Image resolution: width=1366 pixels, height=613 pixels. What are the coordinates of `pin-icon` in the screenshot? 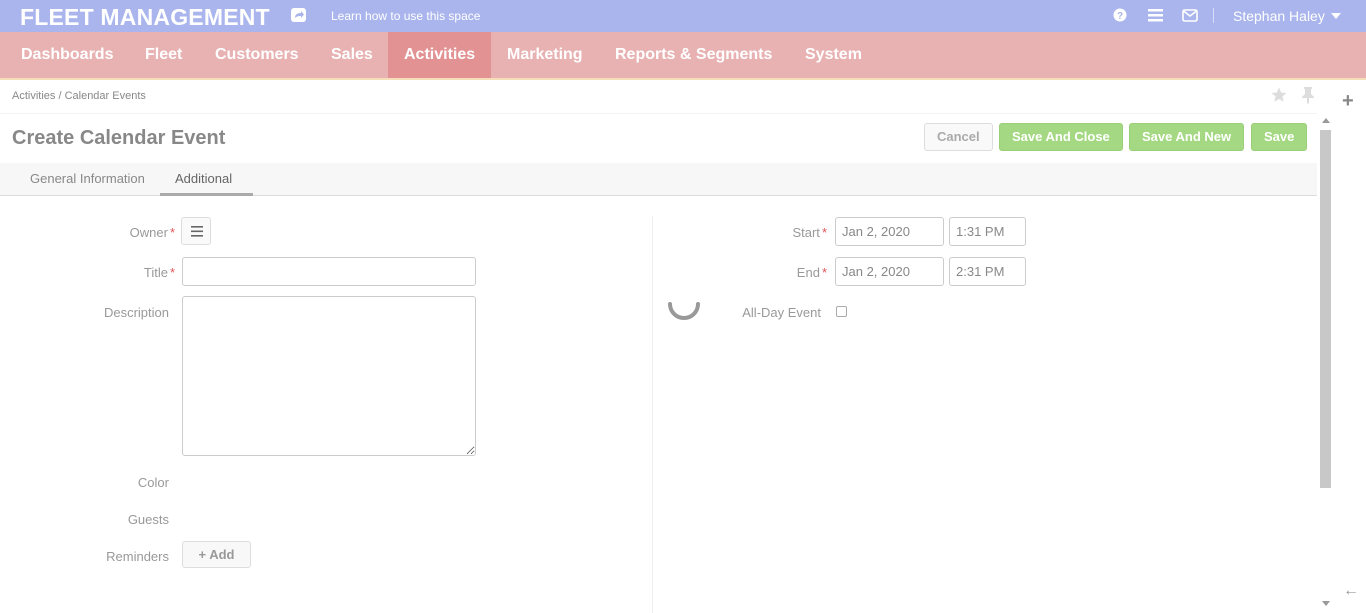 It's located at (1308, 95).